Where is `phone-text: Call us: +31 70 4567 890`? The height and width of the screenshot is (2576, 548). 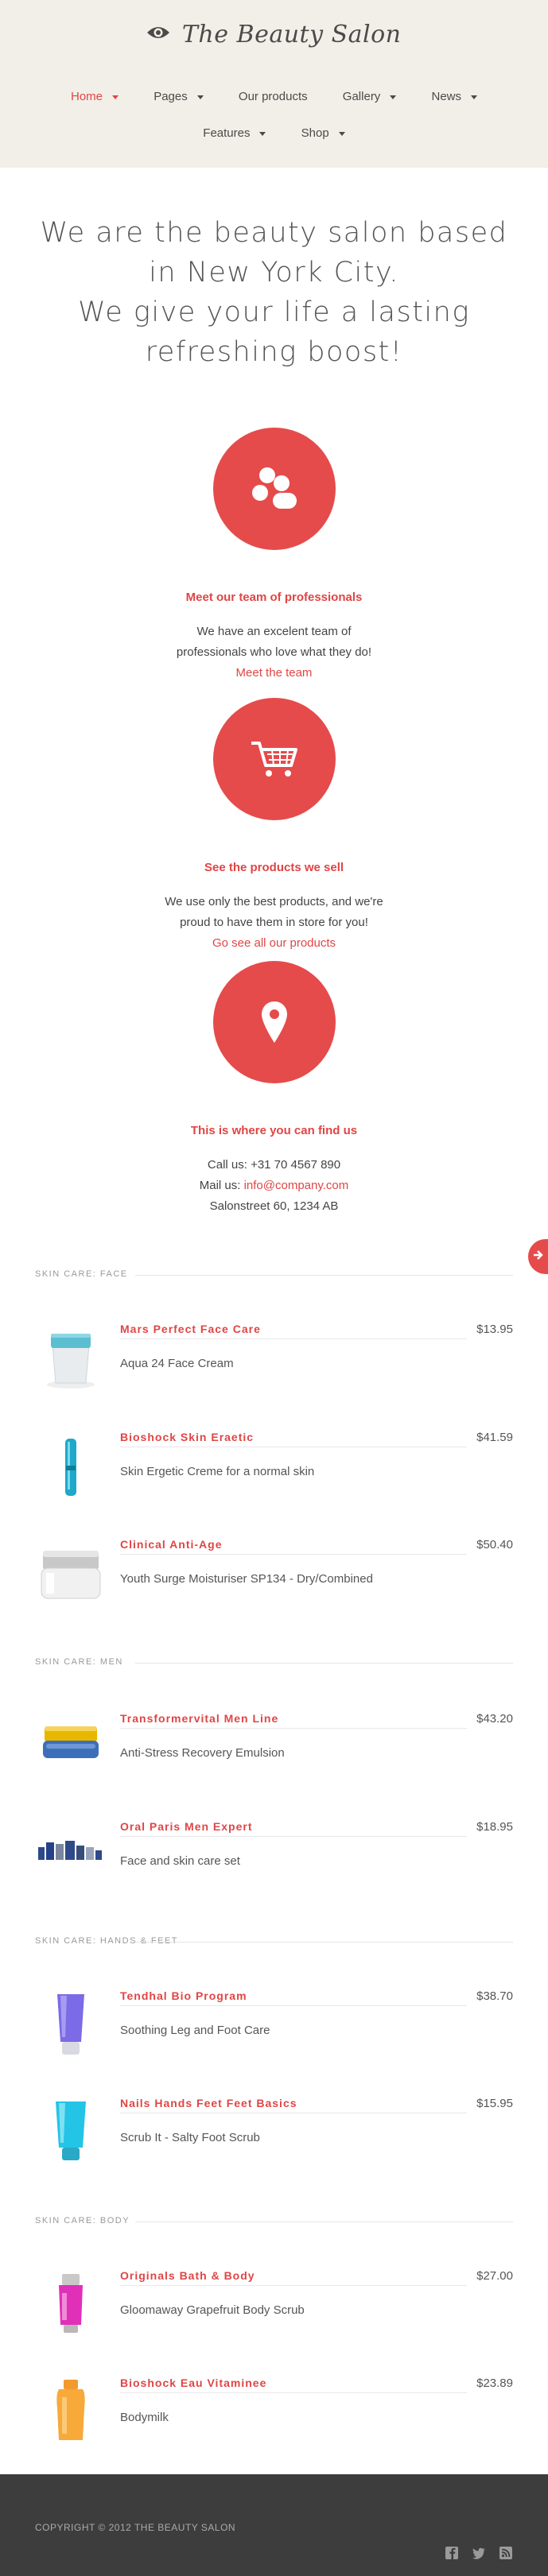 phone-text: Call us: +31 70 4567 890 is located at coordinates (274, 1165).